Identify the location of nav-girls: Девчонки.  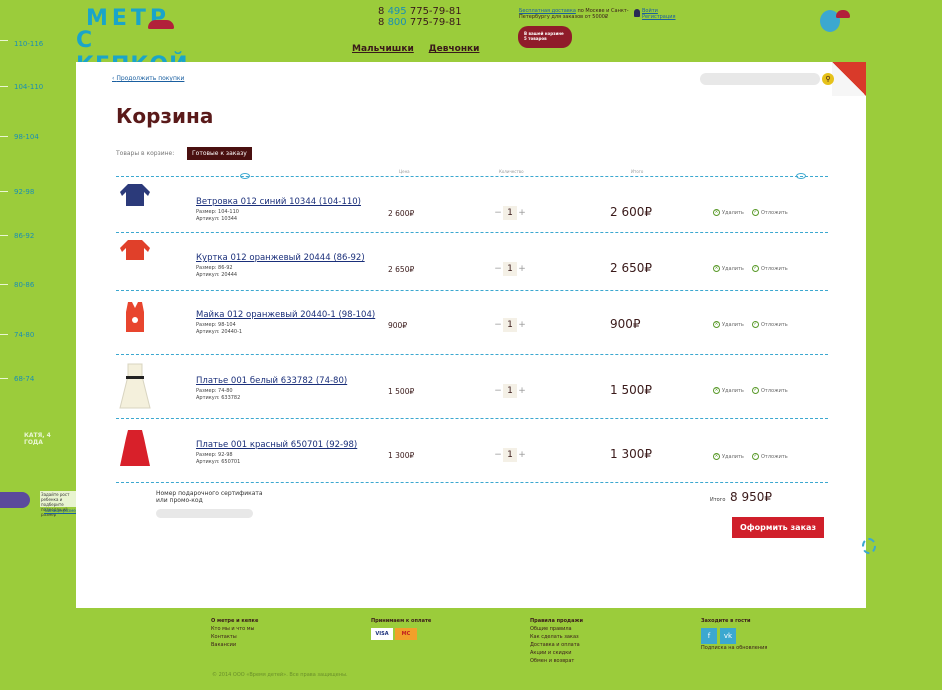
(454, 49).